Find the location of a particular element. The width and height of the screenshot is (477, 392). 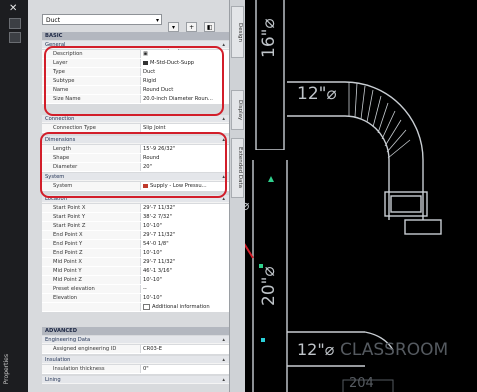

dim-label-16: 16"⌀ is located at coordinates (269, 38).